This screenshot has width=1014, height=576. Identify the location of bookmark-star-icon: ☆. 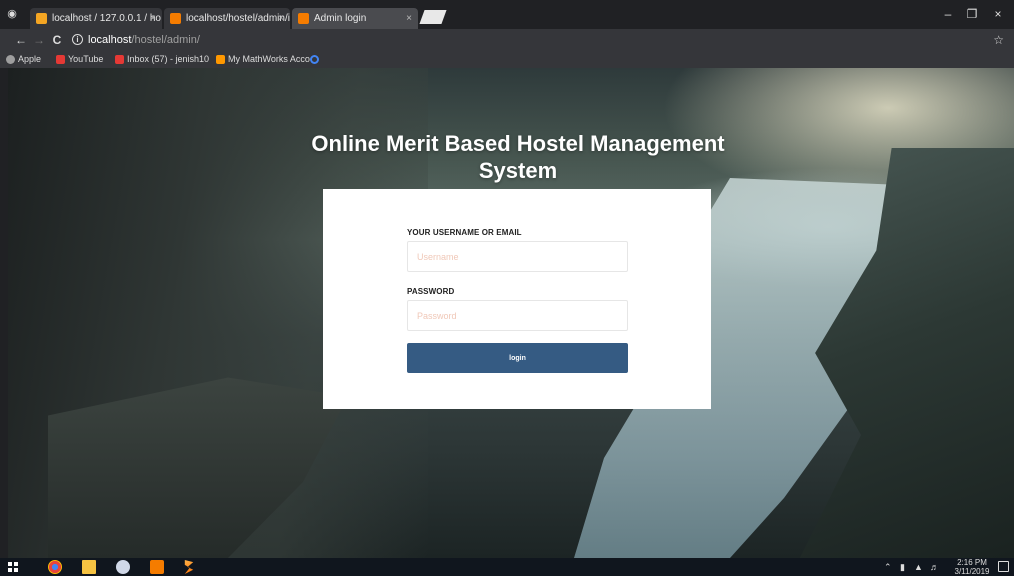
(998, 40).